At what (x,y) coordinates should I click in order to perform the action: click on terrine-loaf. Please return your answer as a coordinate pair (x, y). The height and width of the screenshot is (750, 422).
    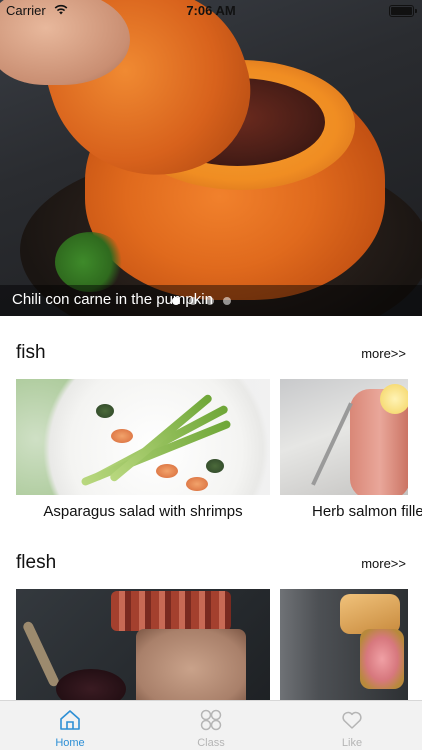
    Looking at the image, I should click on (191, 667).